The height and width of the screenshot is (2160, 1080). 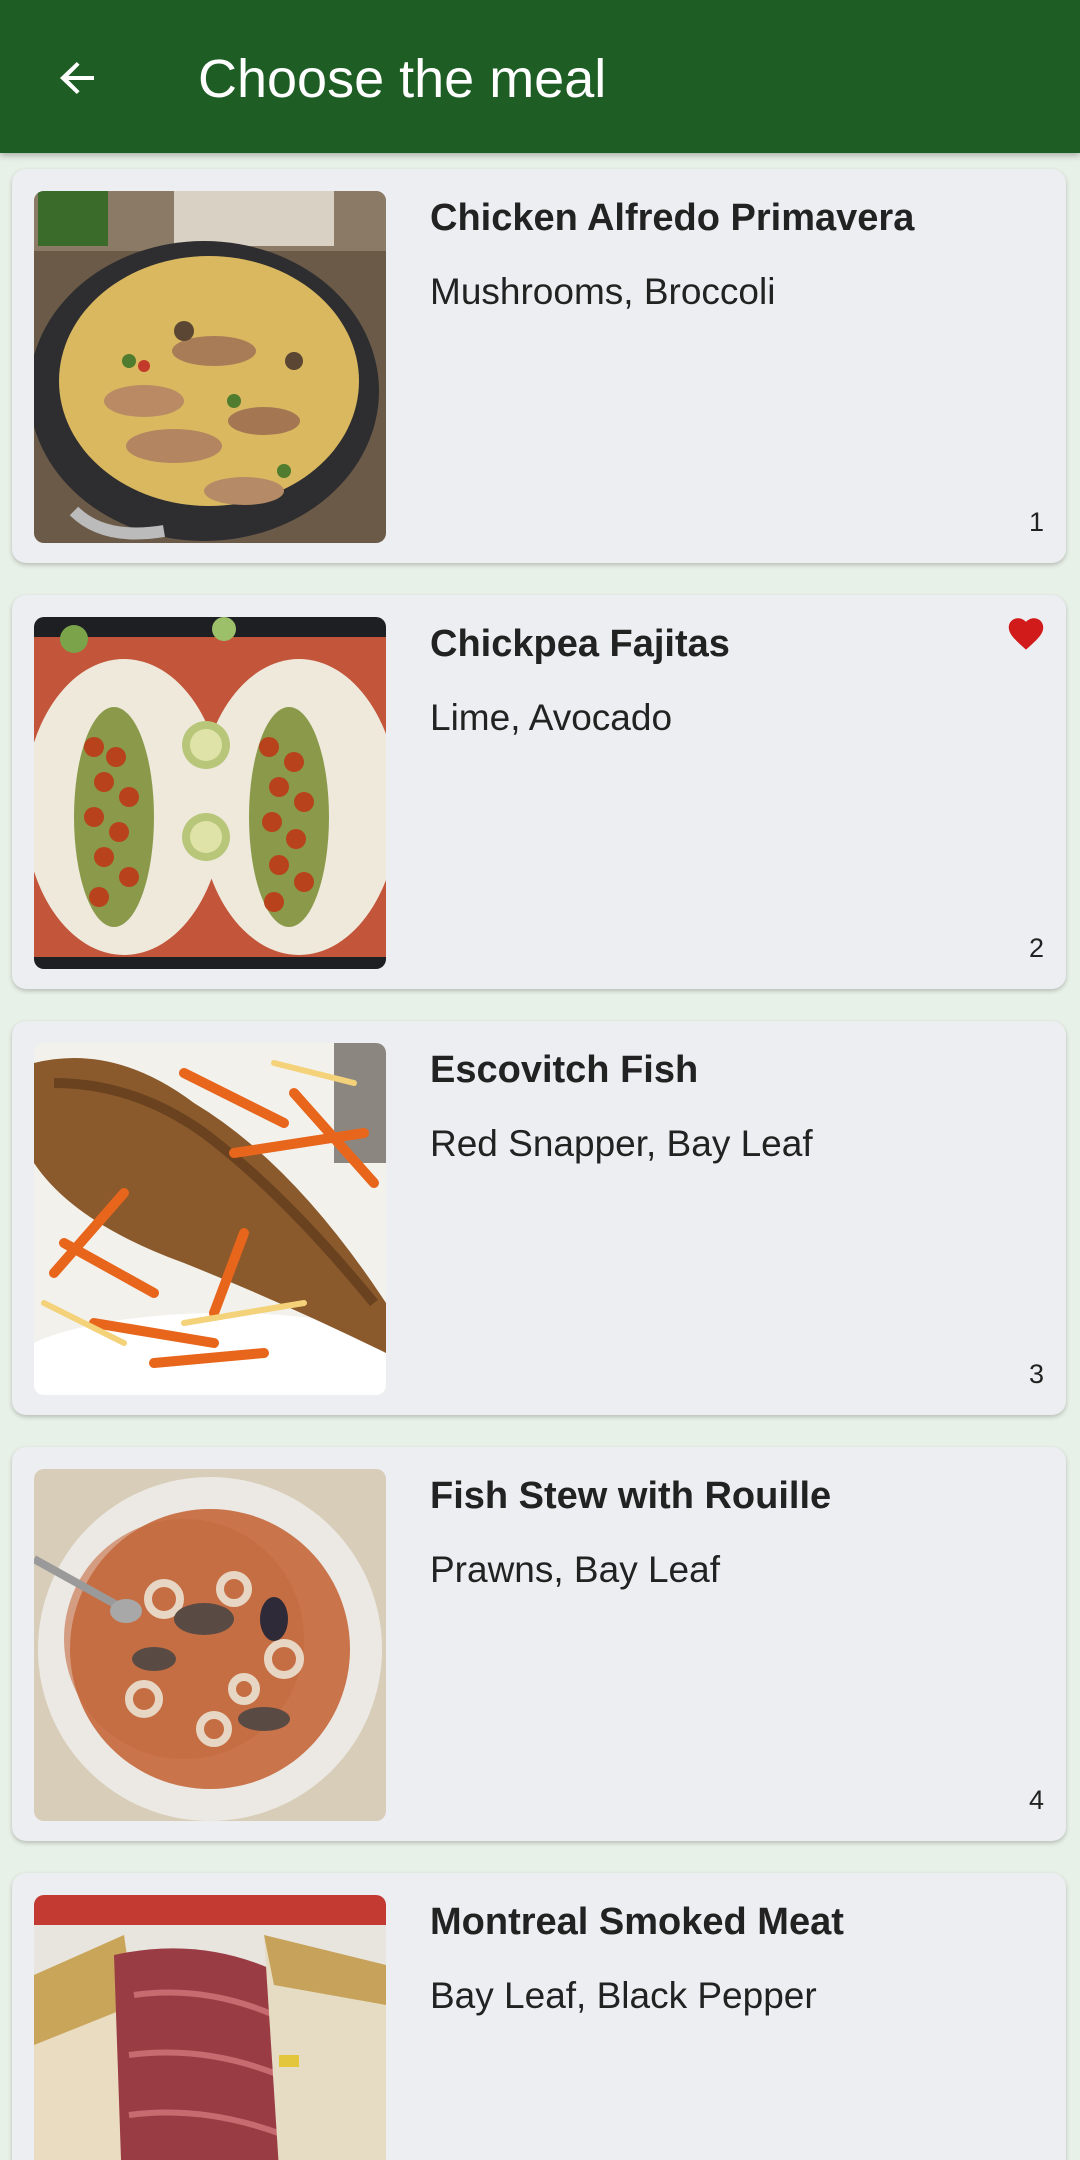 What do you see at coordinates (564, 1070) in the screenshot?
I see `meal-title: Escovitch Fish` at bounding box center [564, 1070].